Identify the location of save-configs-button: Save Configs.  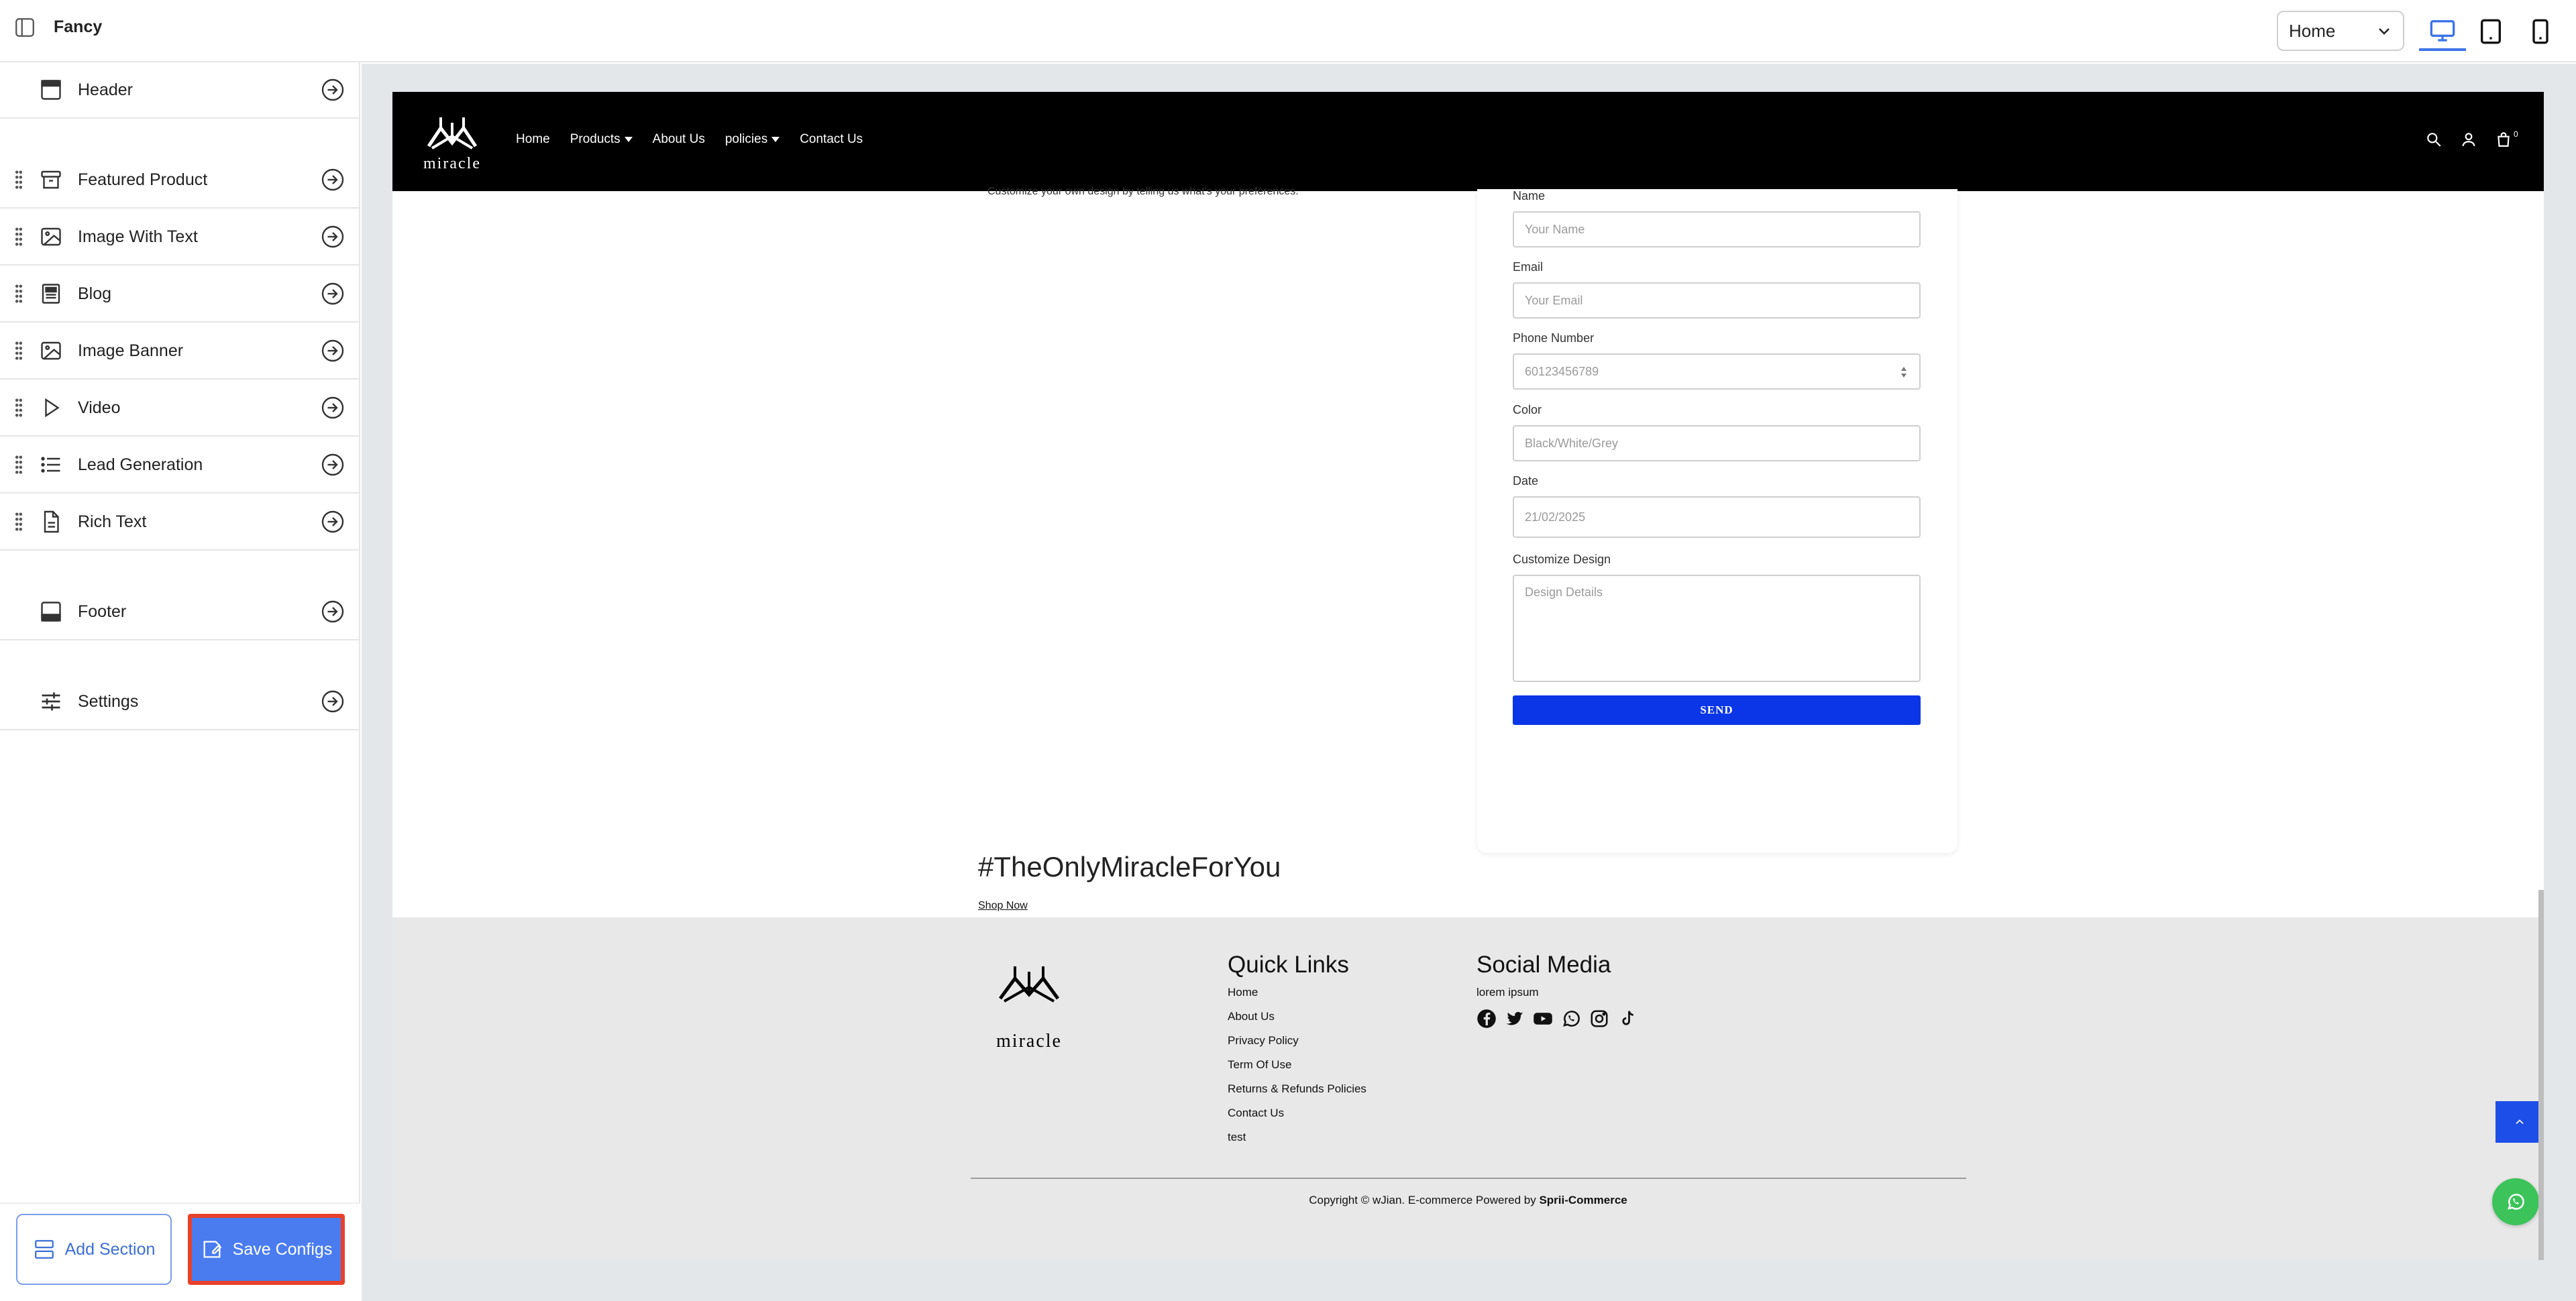
(266, 1249).